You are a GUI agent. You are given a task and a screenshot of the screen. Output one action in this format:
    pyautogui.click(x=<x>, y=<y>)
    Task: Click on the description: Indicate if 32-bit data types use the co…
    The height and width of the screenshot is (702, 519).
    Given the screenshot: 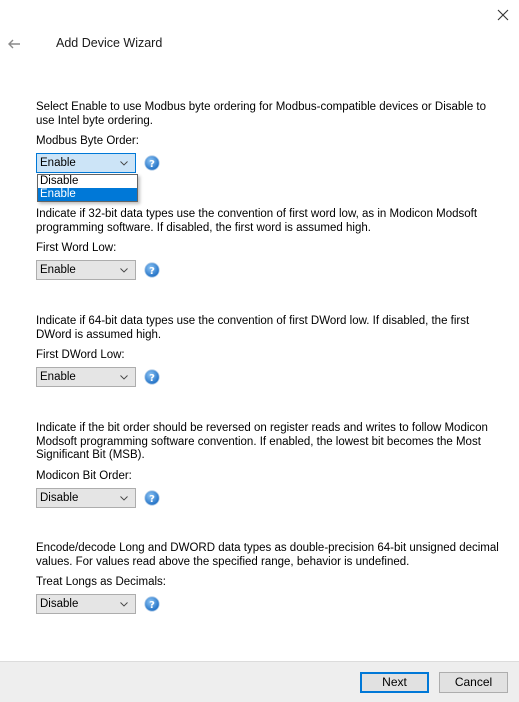 What is the action you would take?
    pyautogui.click(x=257, y=221)
    